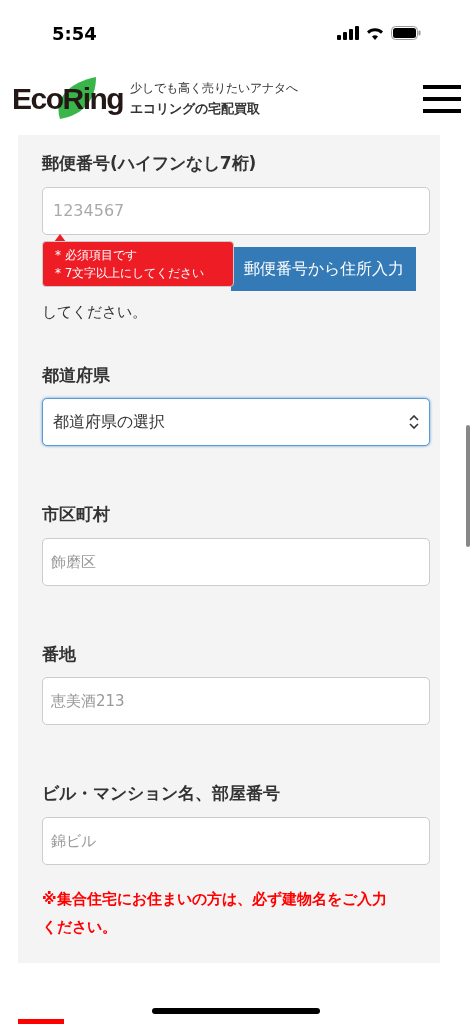  I want to click on tagline: 少しでも高く売りたいアナタへ, so click(214, 88).